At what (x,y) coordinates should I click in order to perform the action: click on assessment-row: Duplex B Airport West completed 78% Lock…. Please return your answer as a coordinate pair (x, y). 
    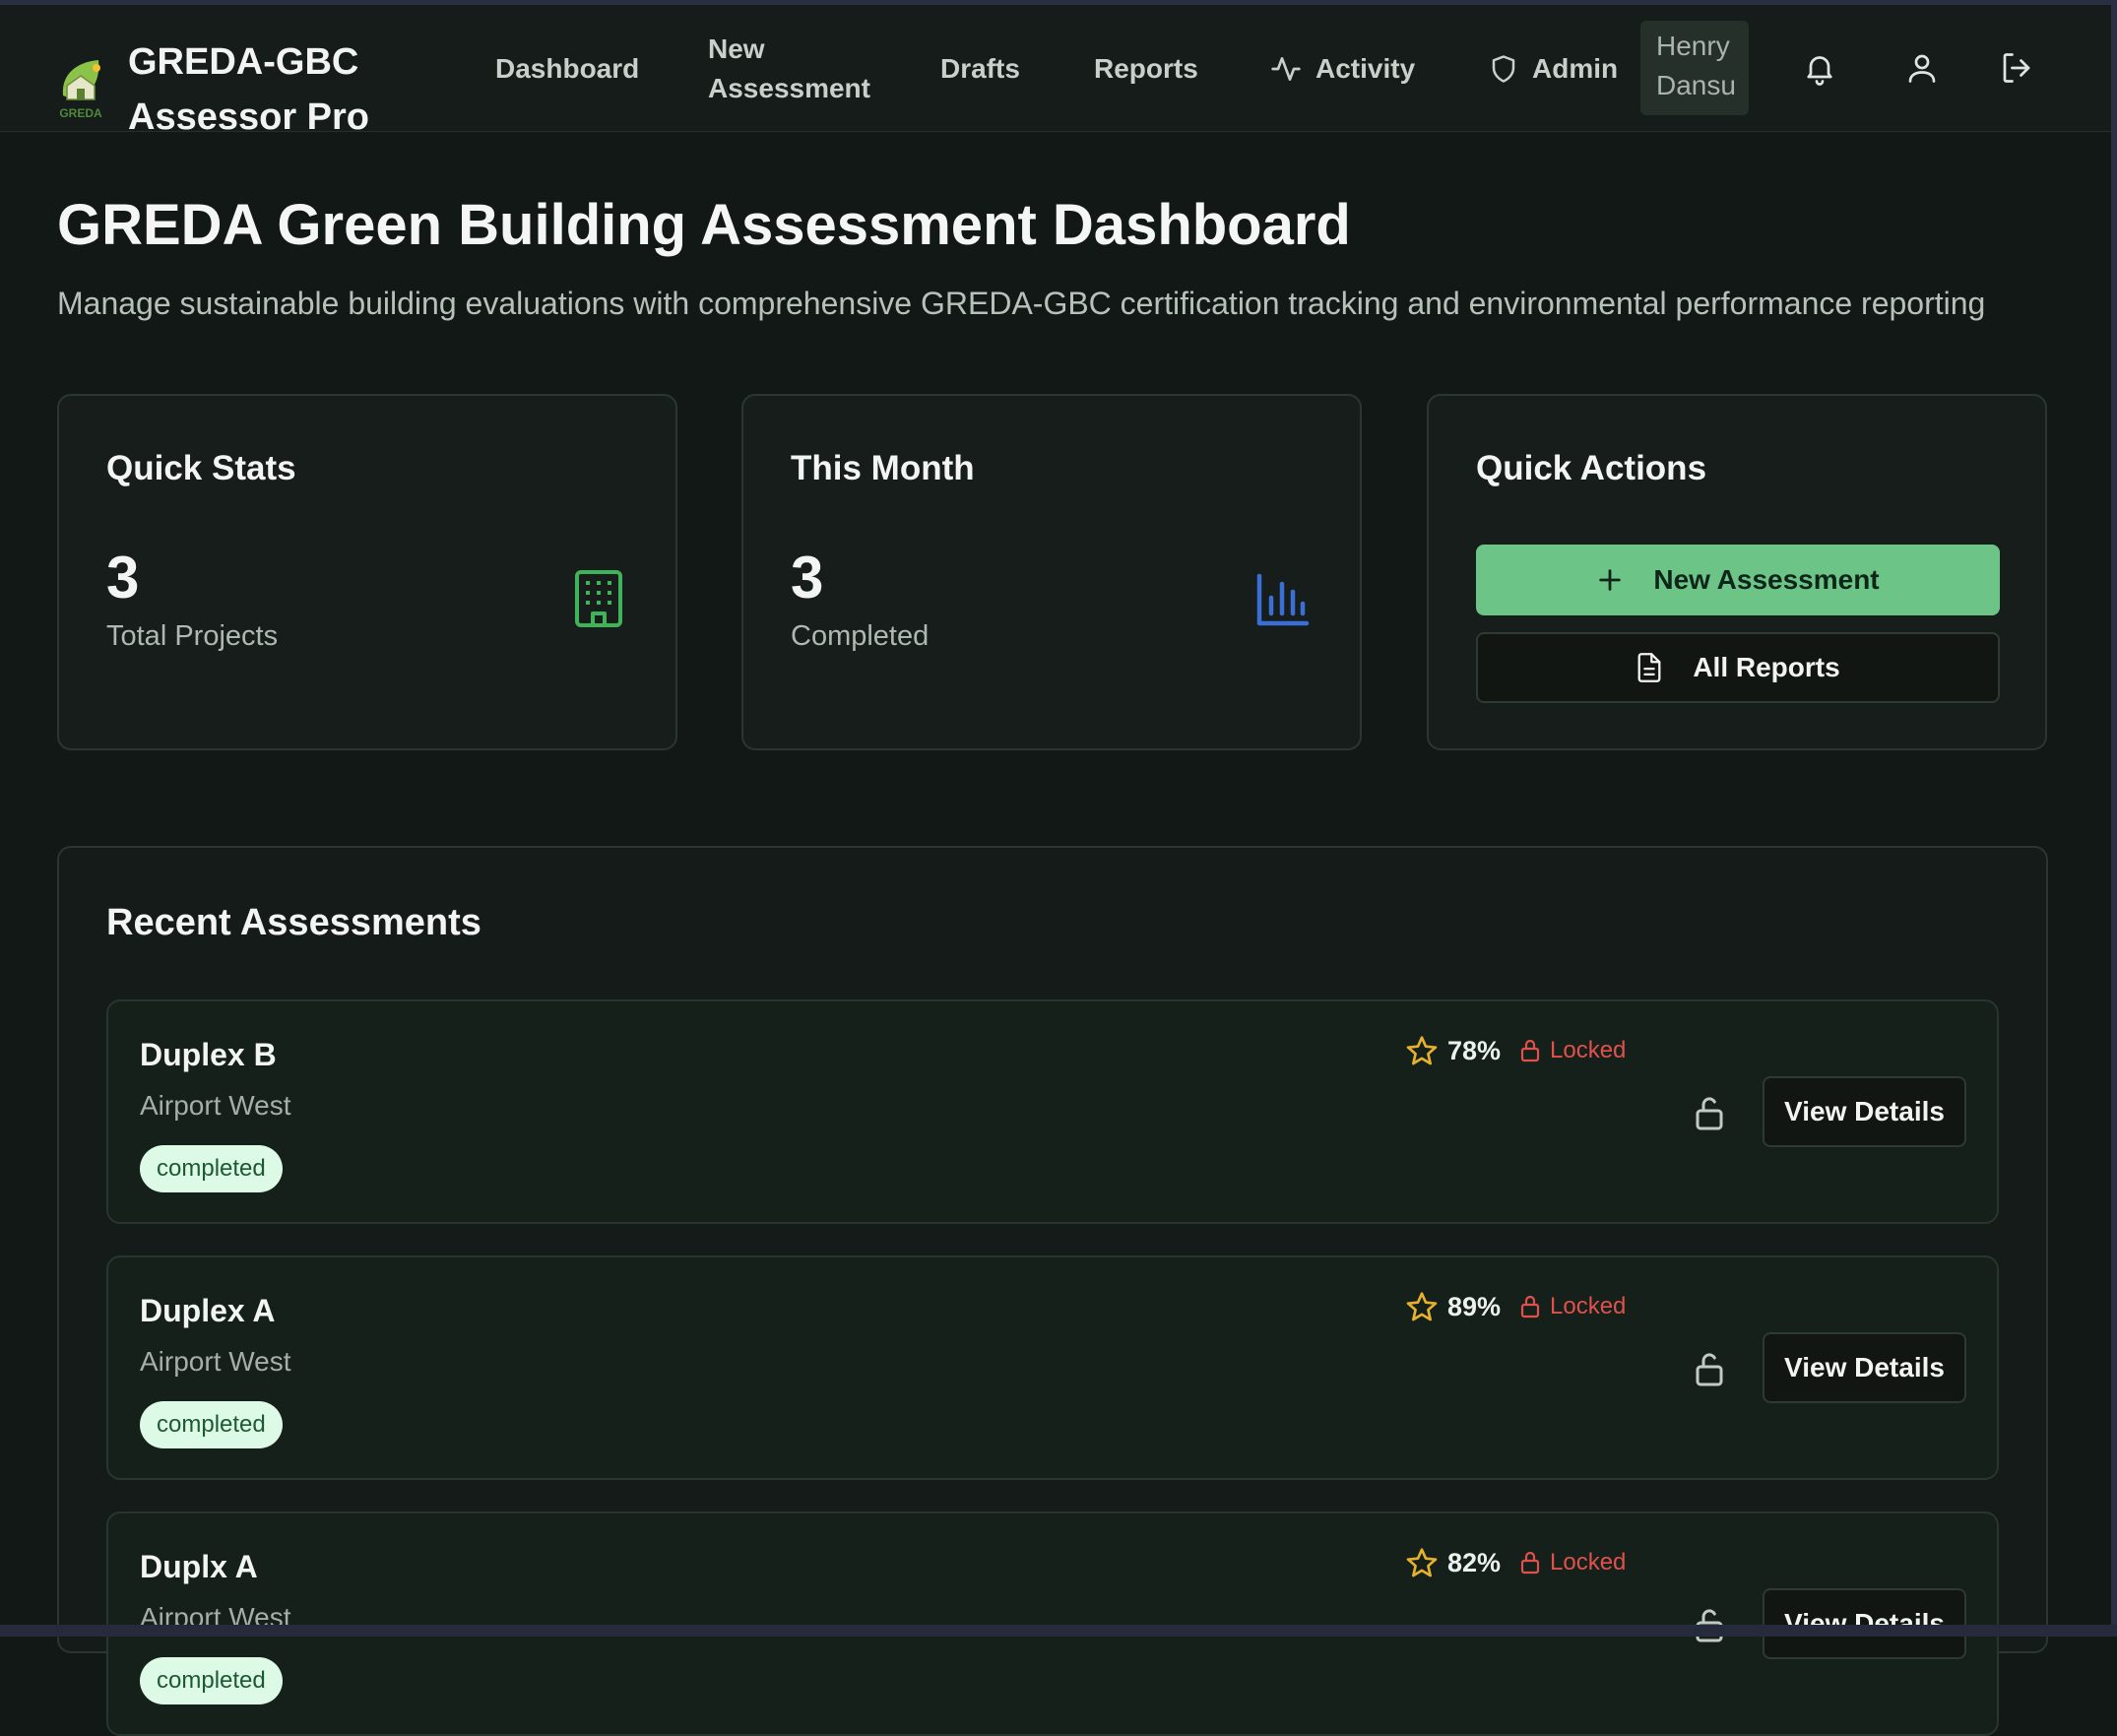
    Looking at the image, I should click on (1052, 1111).